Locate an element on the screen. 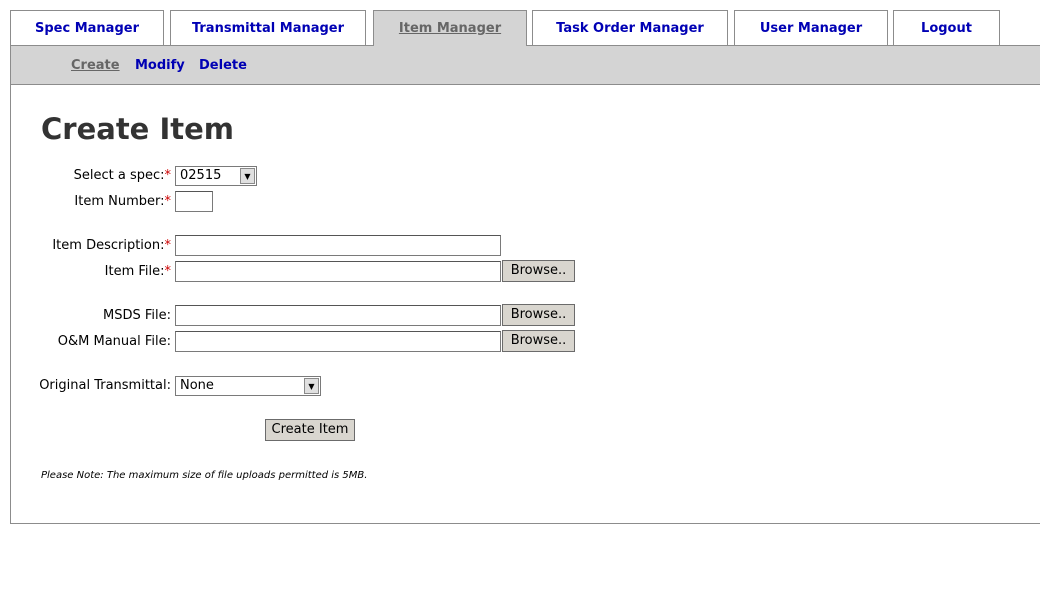 The width and height of the screenshot is (1040, 600). msds-file-input is located at coordinates (338, 315).